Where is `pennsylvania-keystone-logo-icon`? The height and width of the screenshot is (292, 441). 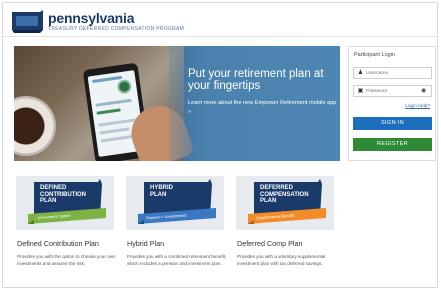
pennsylvania-keystone-logo-icon is located at coordinates (27, 21).